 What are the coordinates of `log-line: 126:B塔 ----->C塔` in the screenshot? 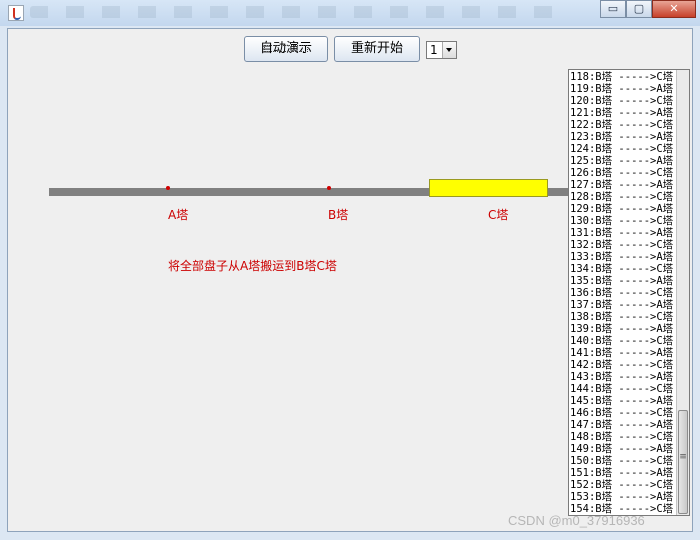 It's located at (622, 173).